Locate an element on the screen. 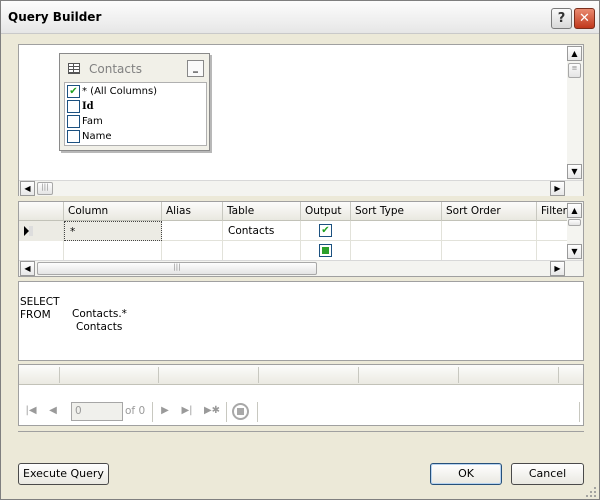 The width and height of the screenshot is (600, 500). cell-column is located at coordinates (113, 251).